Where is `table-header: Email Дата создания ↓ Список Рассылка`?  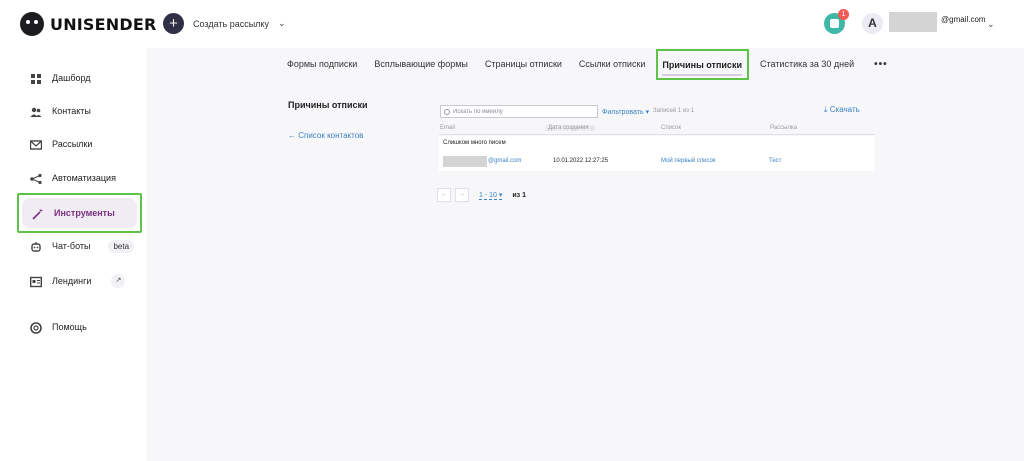 table-header: Email Дата создания ↓ Список Рассылка is located at coordinates (657, 129).